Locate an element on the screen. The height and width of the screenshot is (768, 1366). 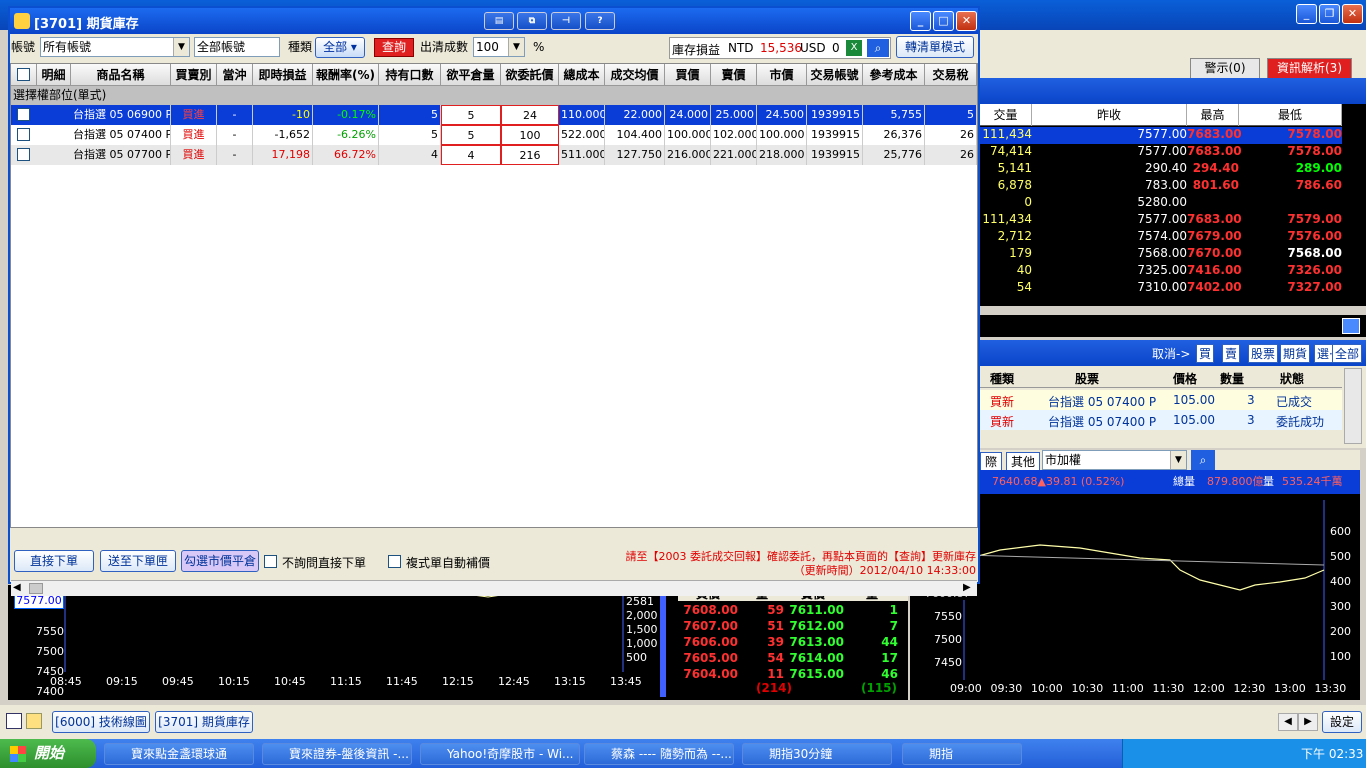
order-scrollbar is located at coordinates (1353, 406).